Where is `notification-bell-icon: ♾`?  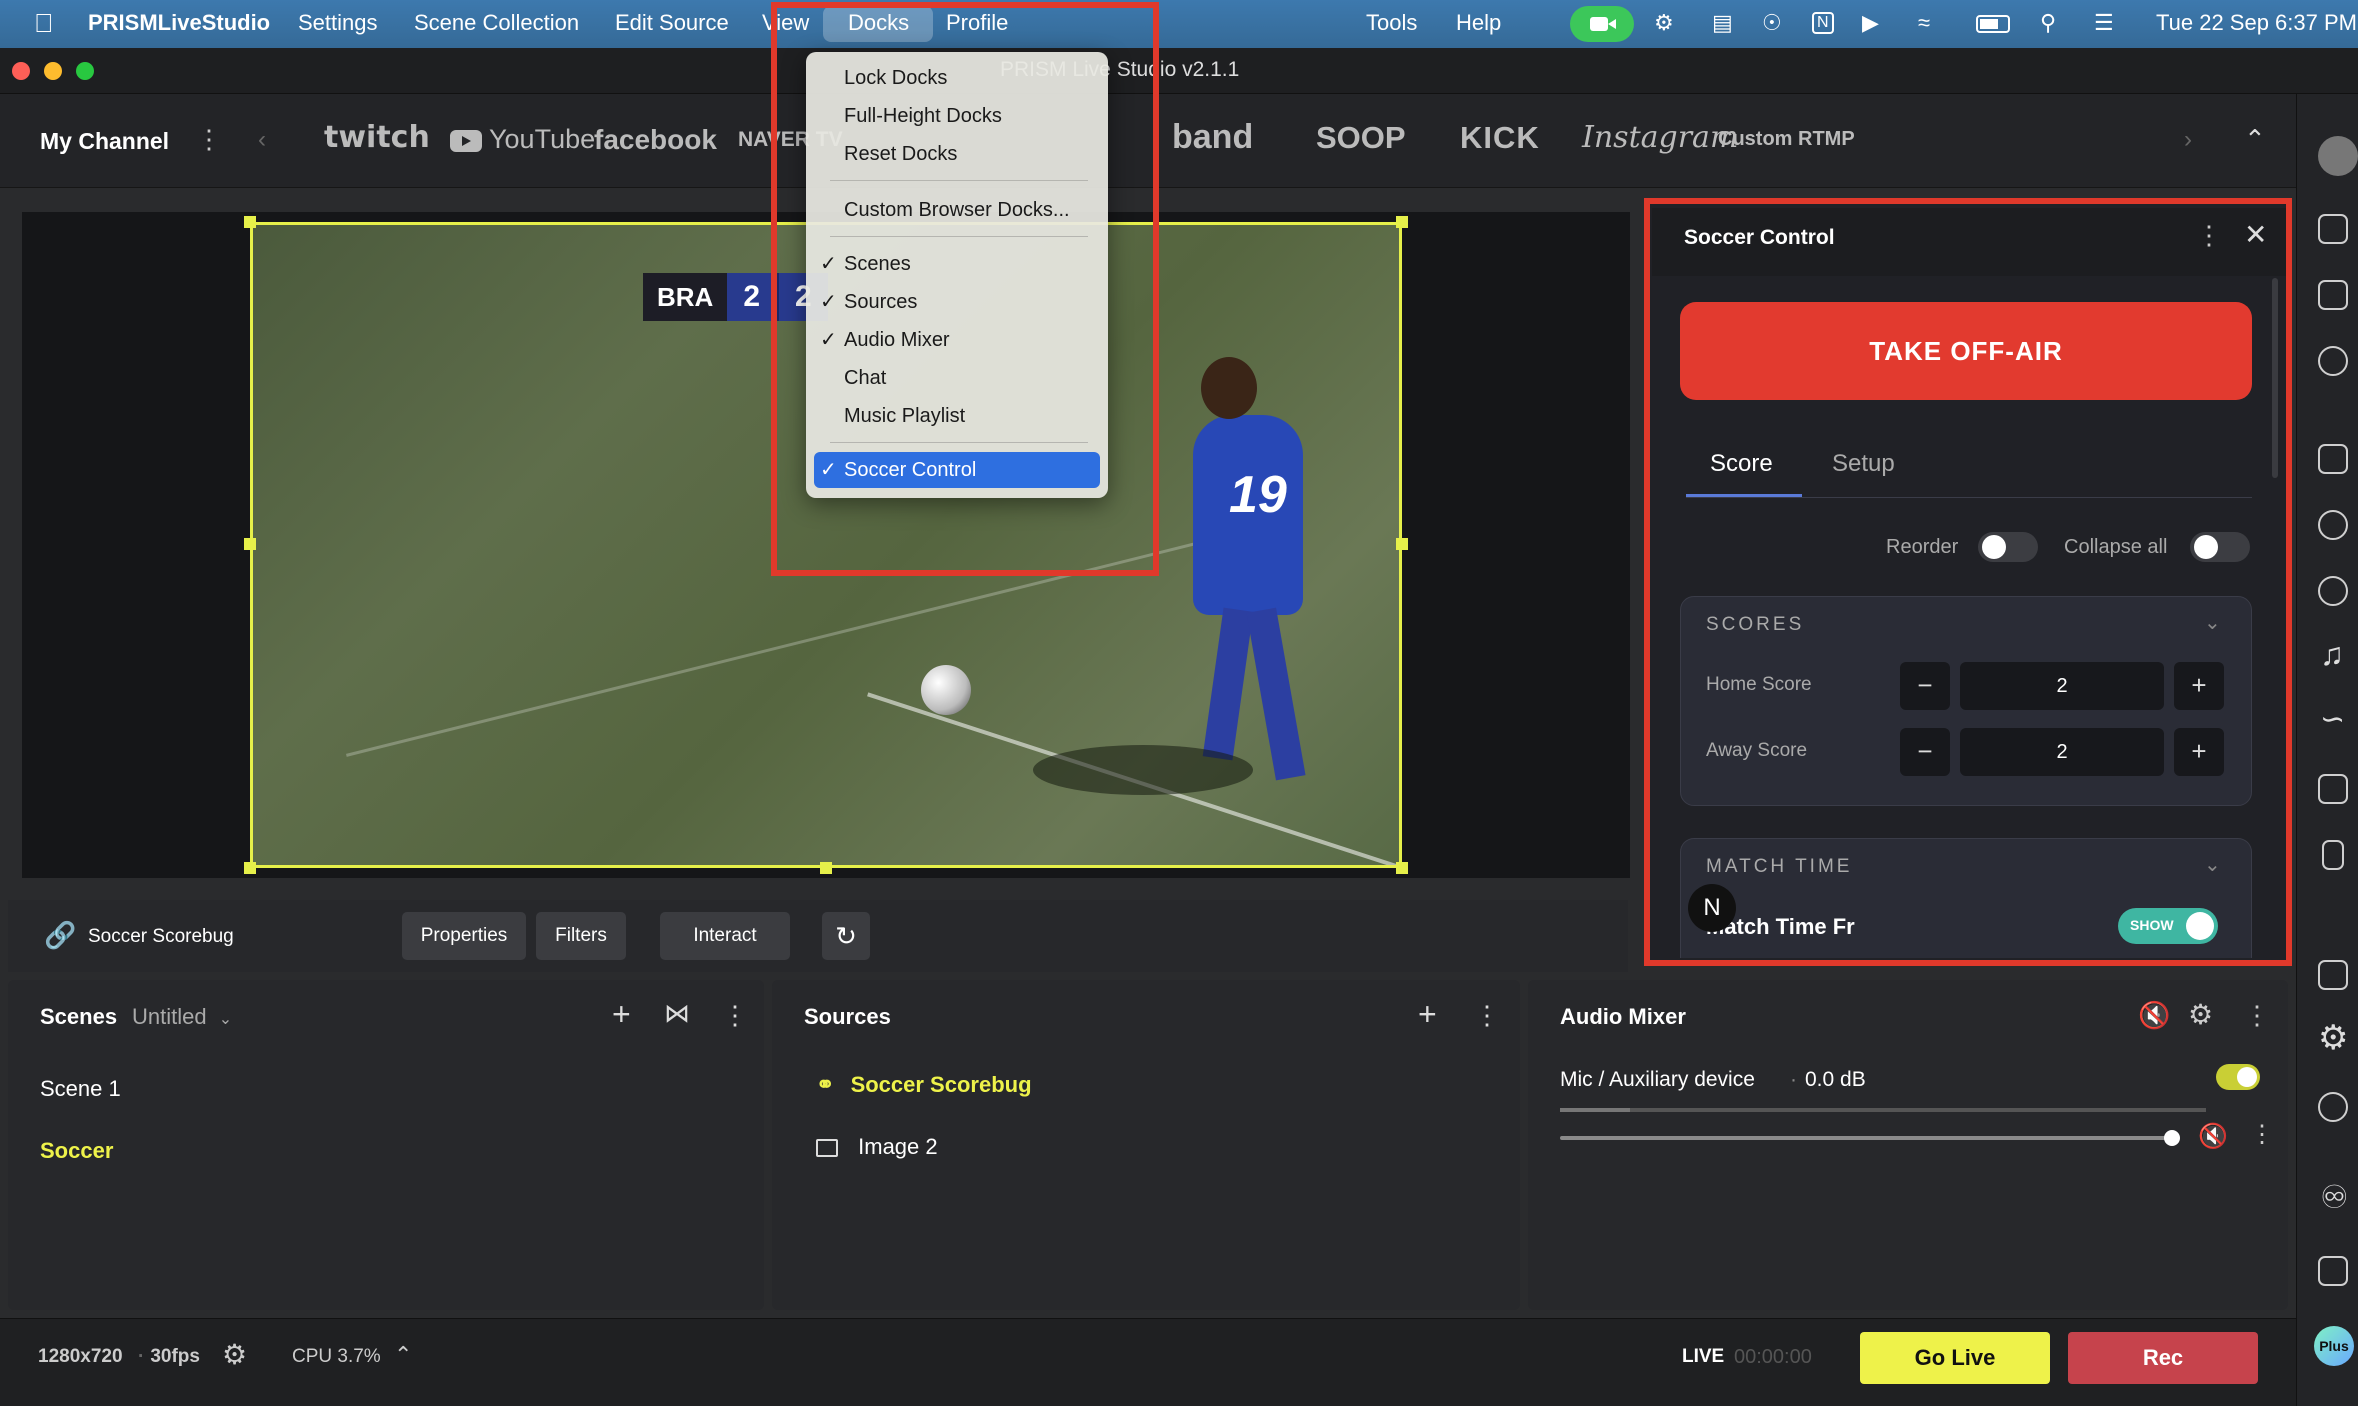
notification-bell-icon: ♾ is located at coordinates (2334, 1197).